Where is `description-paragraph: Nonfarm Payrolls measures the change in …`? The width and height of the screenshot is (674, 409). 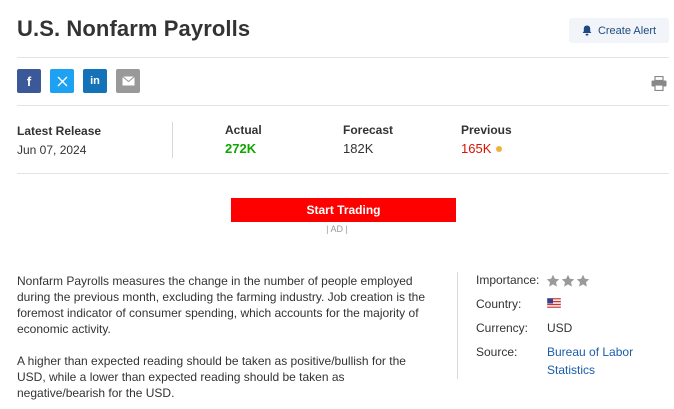 description-paragraph: Nonfarm Payrolls measures the change in … is located at coordinates (221, 305).